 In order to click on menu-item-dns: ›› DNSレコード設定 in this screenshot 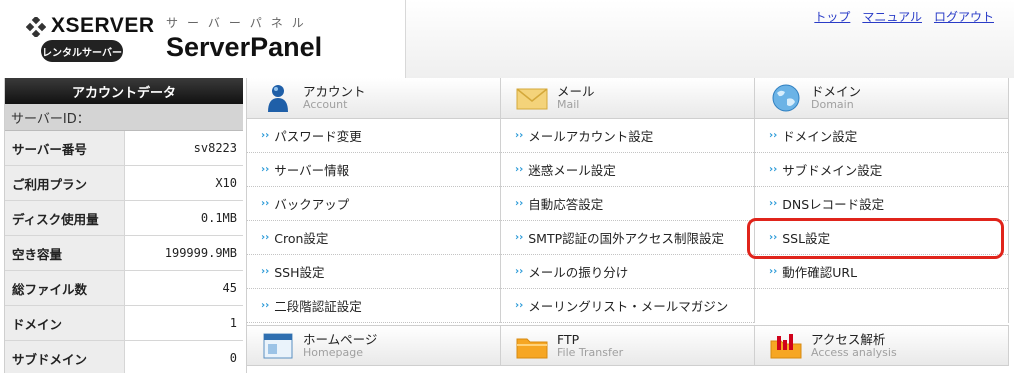, I will do `click(881, 204)`.